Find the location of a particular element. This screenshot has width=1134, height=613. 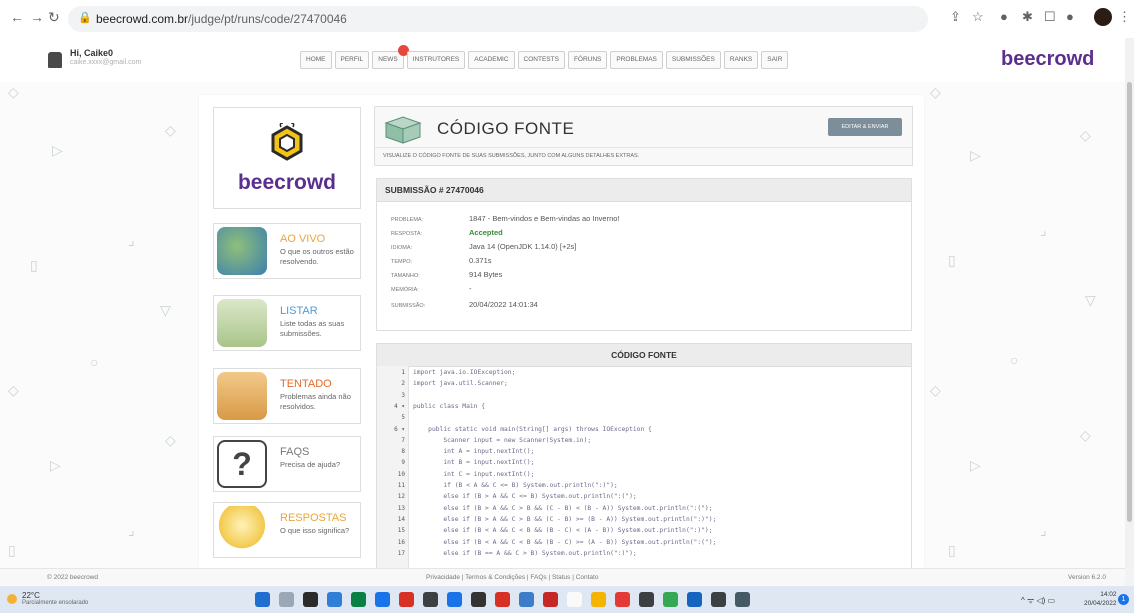

sidebar-card-tentado: TENTADO Problemas ainda não resolvidos. is located at coordinates (287, 396).